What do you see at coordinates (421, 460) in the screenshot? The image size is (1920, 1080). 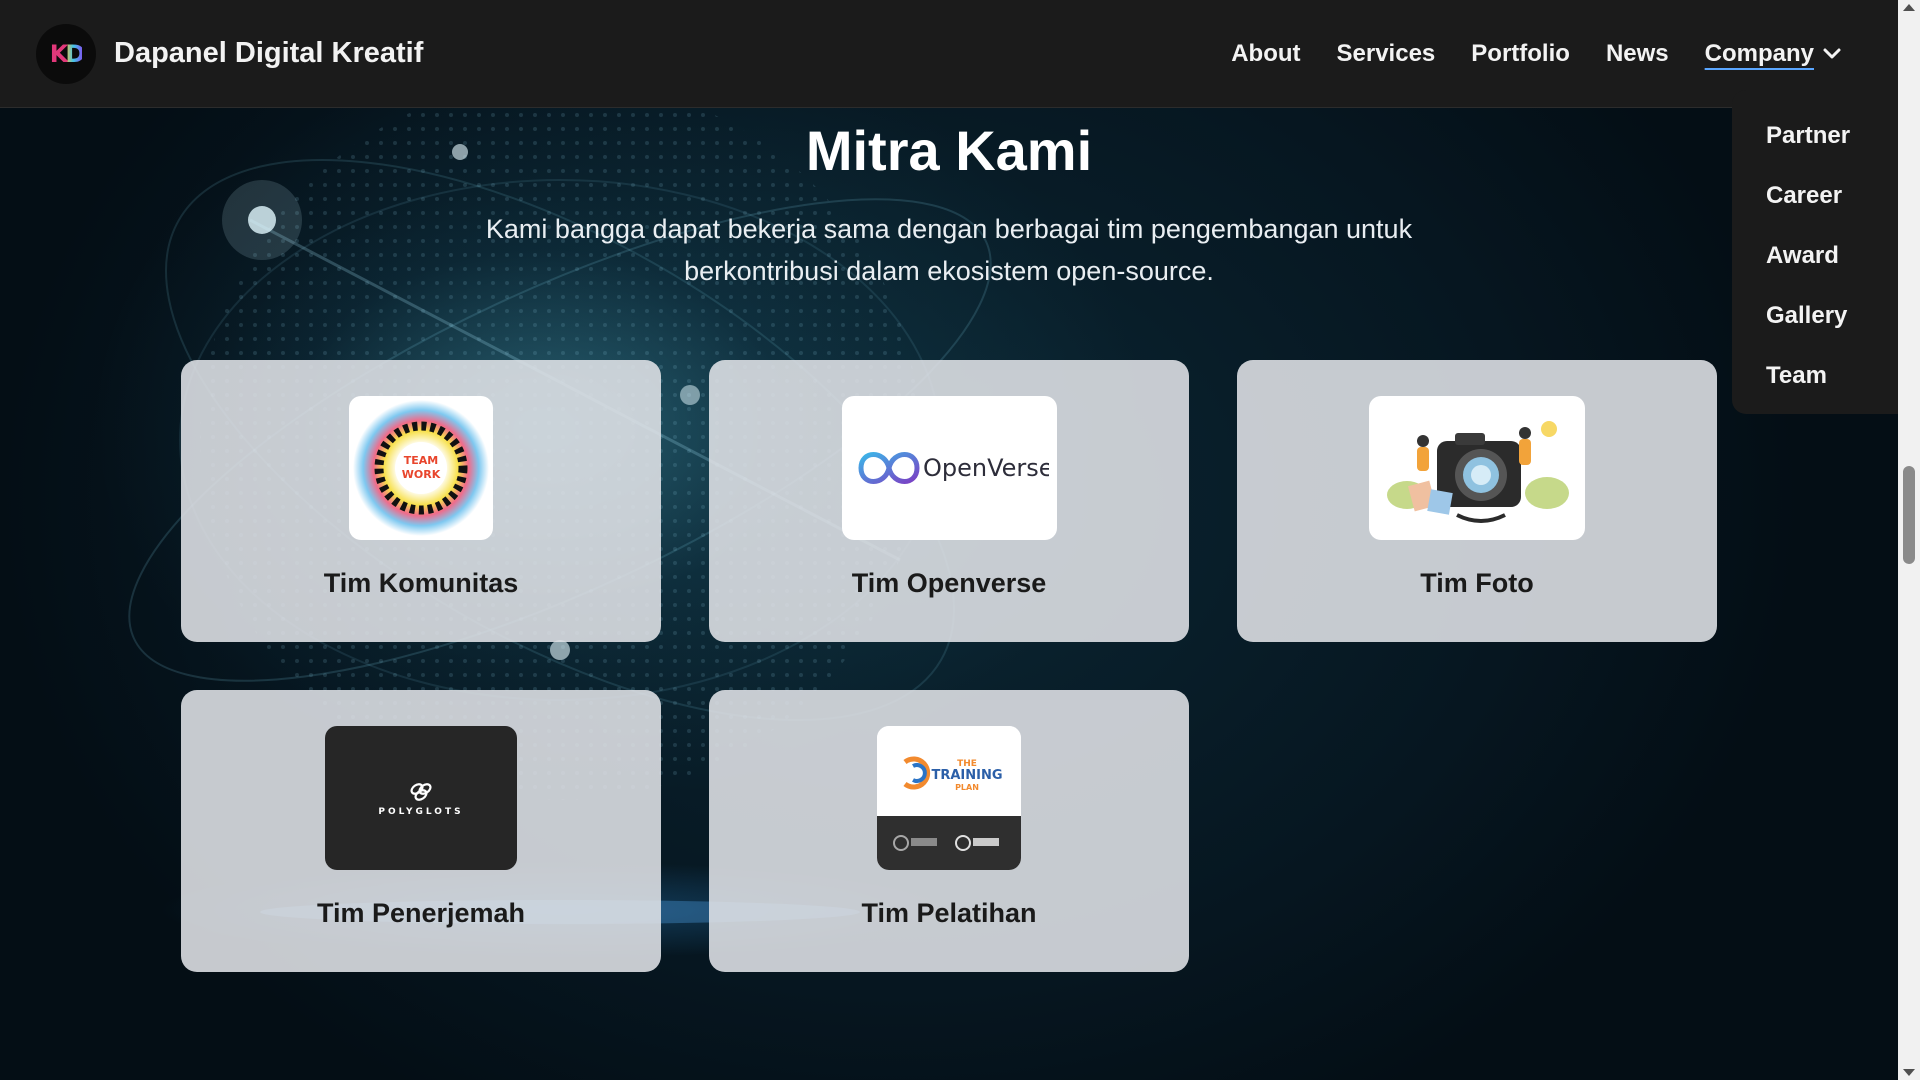 I see `teamwork-logo-text-team: TEAM` at bounding box center [421, 460].